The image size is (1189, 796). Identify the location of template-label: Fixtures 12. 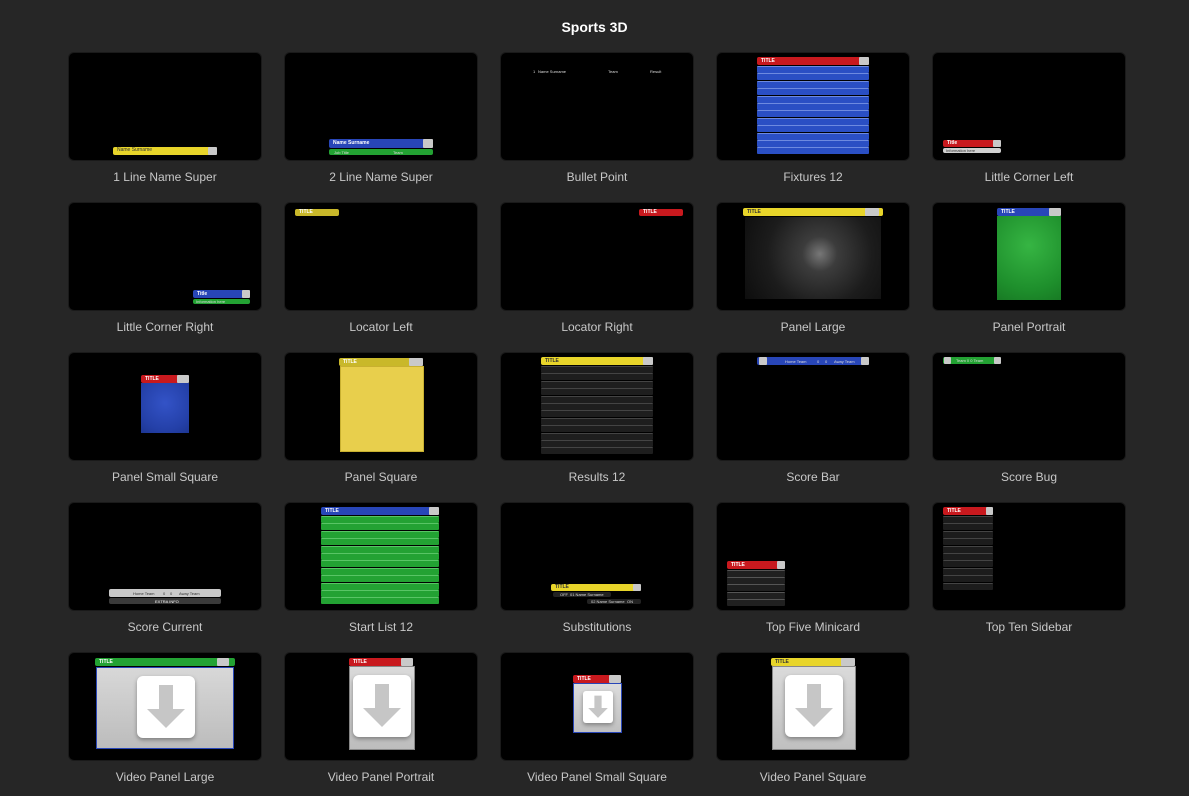
(813, 177).